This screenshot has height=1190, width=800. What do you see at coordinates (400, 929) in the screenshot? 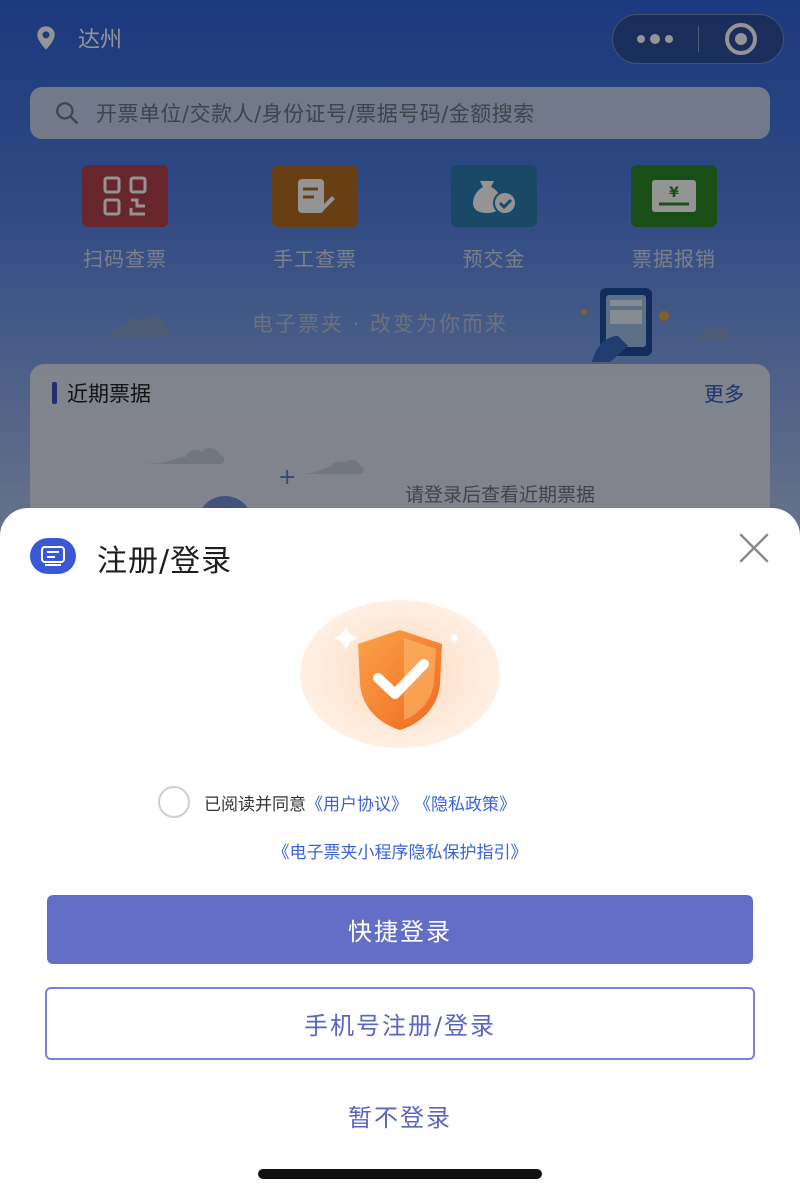
I see `quick-login-button: 快捷登录` at bounding box center [400, 929].